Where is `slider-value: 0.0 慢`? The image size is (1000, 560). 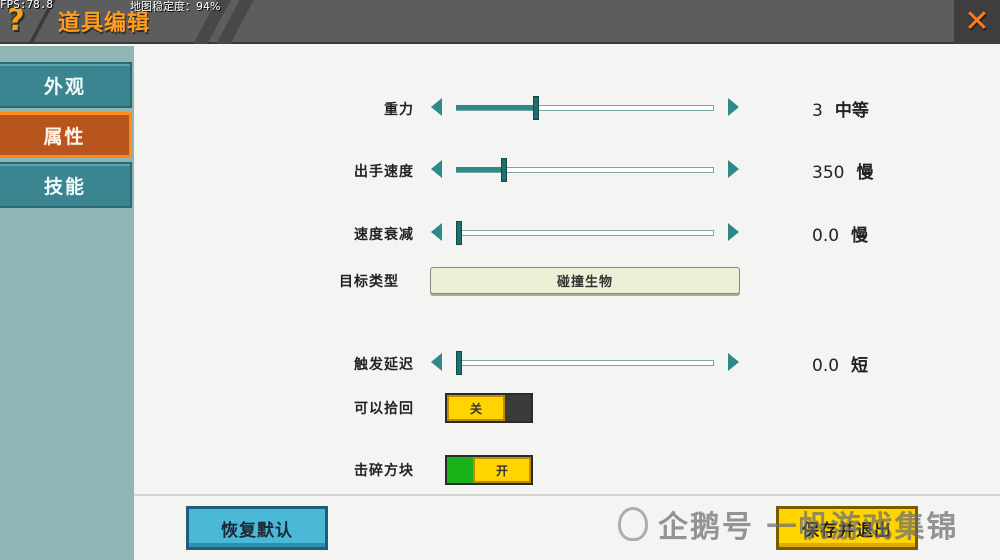
slider-value: 0.0 慢 is located at coordinates (840, 233).